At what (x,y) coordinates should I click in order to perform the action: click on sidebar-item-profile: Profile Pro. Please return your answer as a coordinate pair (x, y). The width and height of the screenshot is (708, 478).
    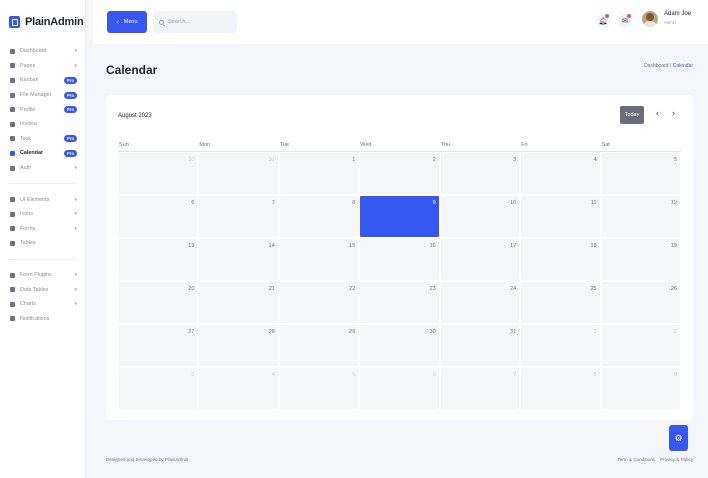
    Looking at the image, I should click on (42, 109).